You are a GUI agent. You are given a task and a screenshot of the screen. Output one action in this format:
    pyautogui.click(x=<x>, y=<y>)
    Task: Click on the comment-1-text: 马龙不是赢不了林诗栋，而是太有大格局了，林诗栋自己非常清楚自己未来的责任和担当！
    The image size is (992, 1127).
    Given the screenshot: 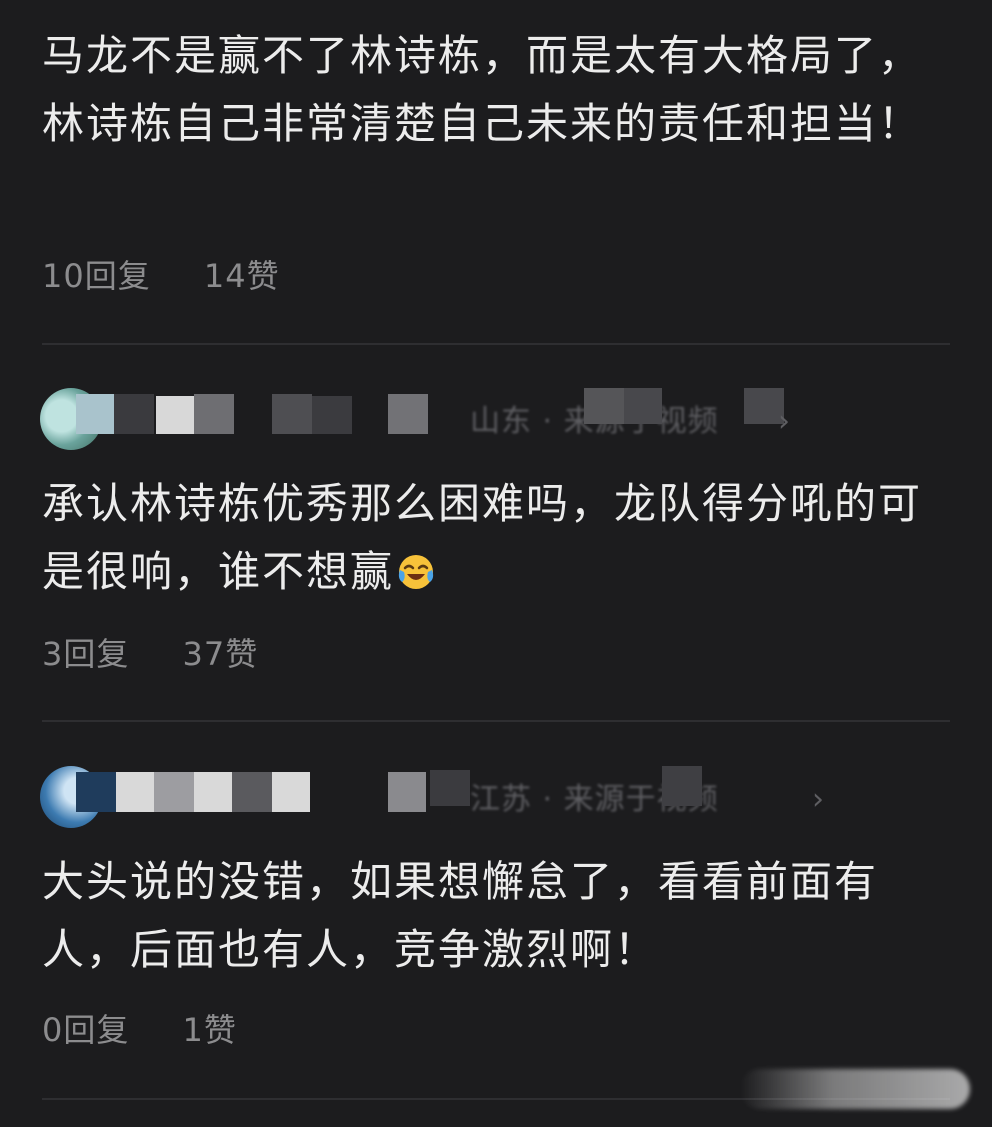 What is the action you would take?
    pyautogui.click(x=482, y=89)
    